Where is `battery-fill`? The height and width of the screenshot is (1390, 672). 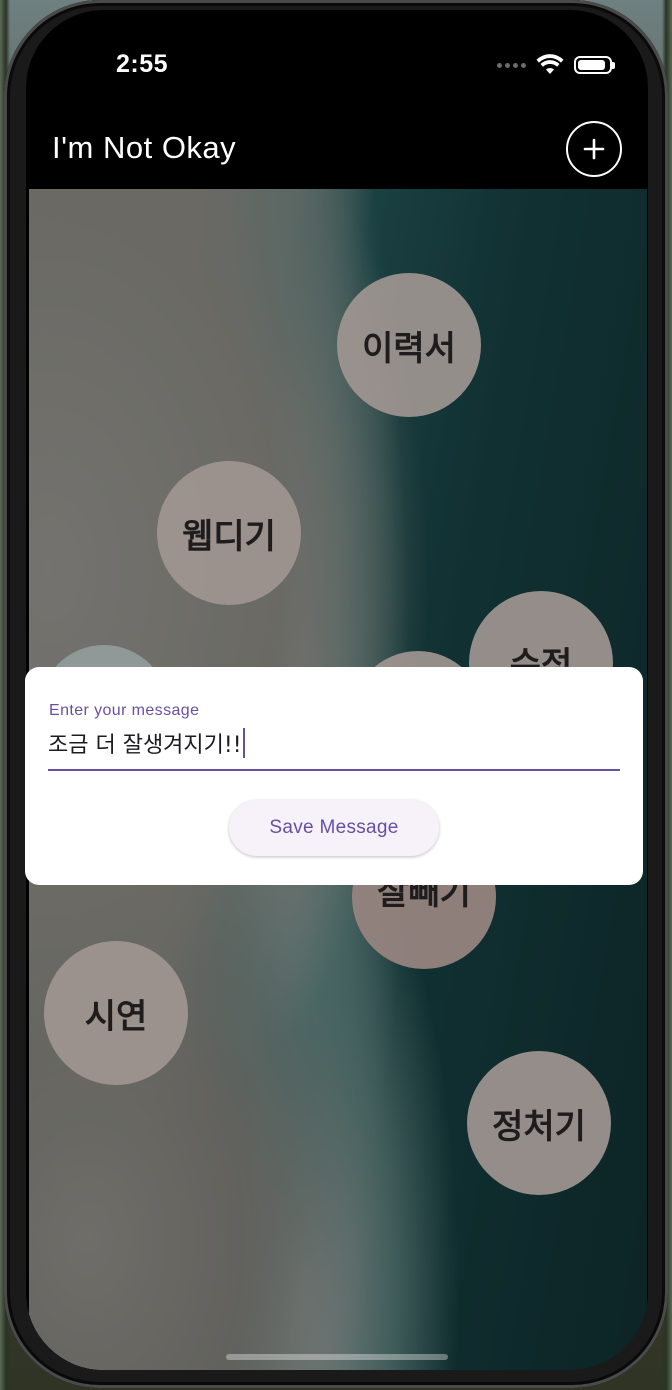
battery-fill is located at coordinates (591, 65).